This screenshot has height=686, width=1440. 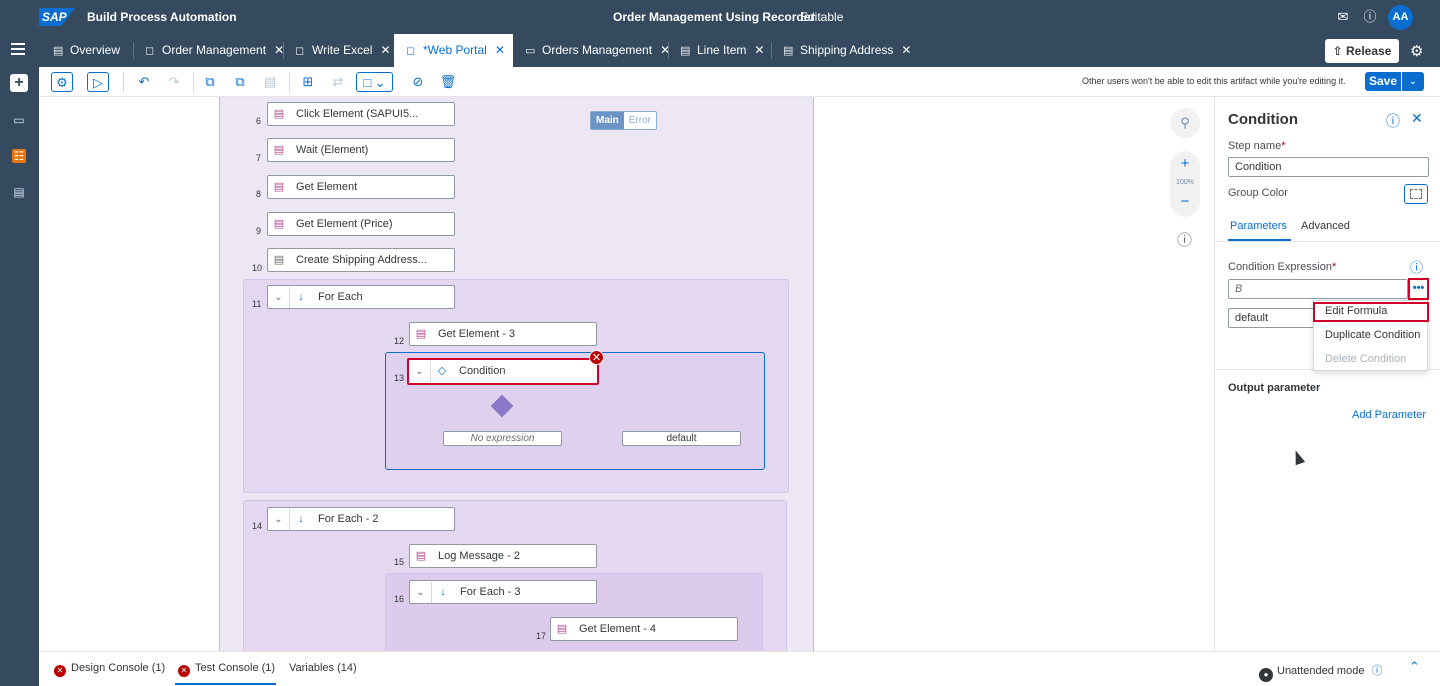 I want to click on menu-edit-formula: Edit Formula, so click(x=1356, y=311).